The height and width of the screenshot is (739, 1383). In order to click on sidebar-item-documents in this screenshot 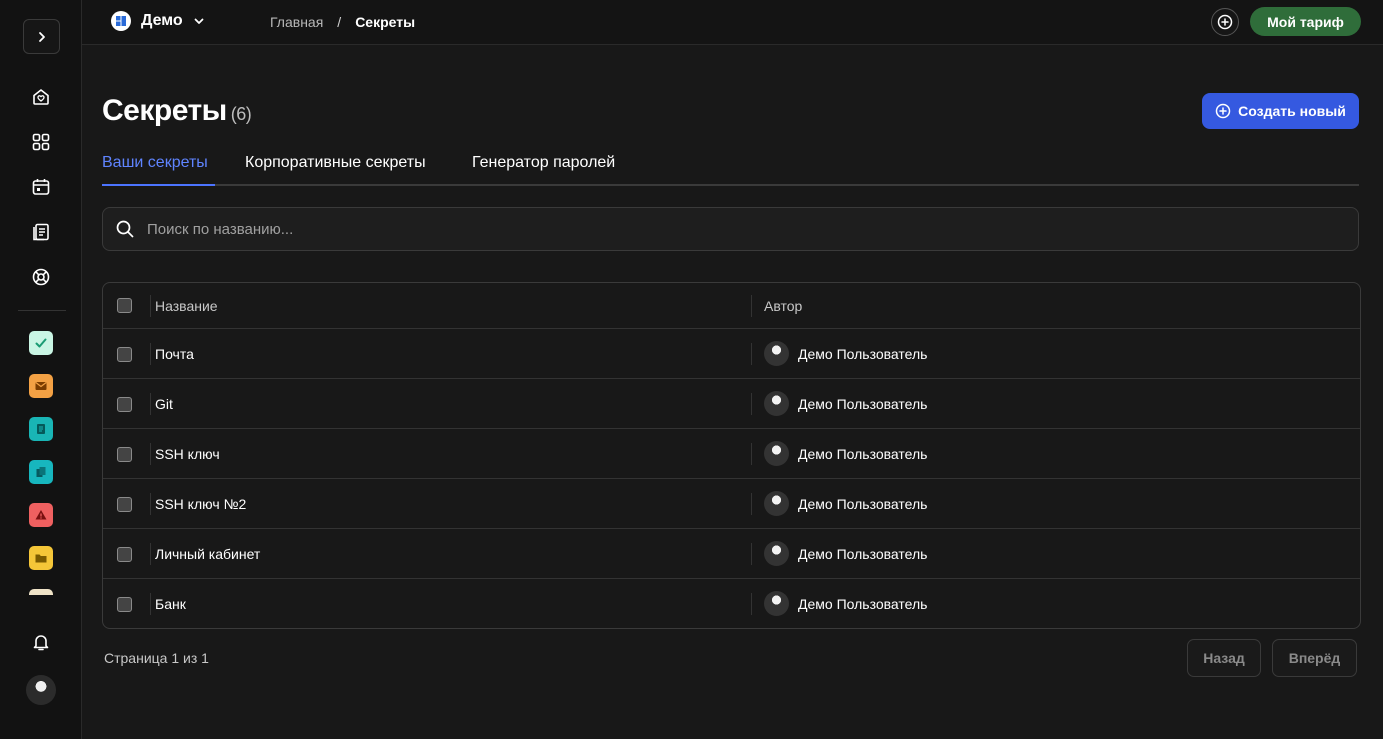, I will do `click(41, 232)`.